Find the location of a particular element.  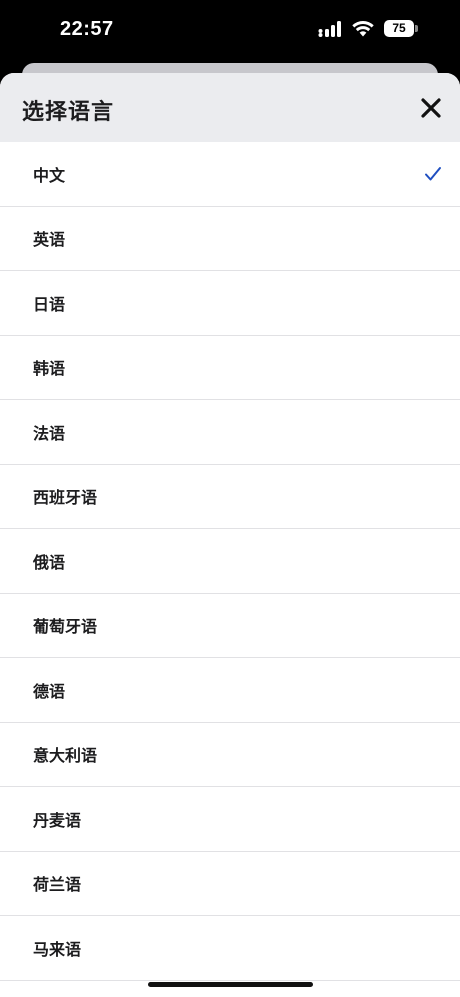

wifi-icon is located at coordinates (363, 28).